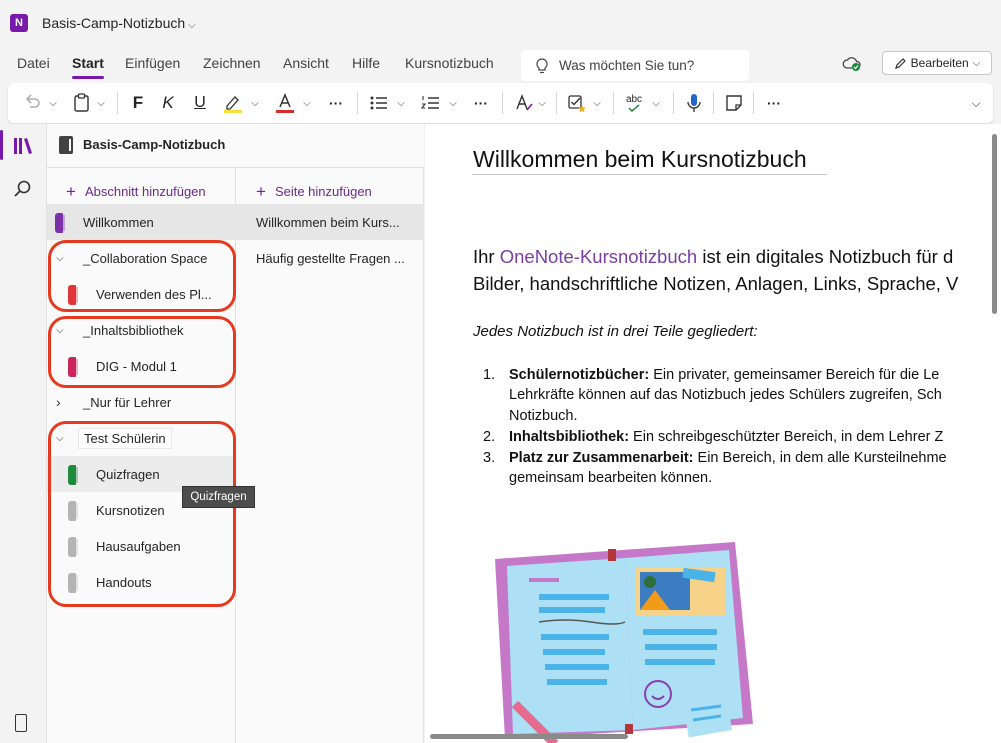 This screenshot has height=743, width=1001. I want to click on plus-icon: +, so click(261, 191).